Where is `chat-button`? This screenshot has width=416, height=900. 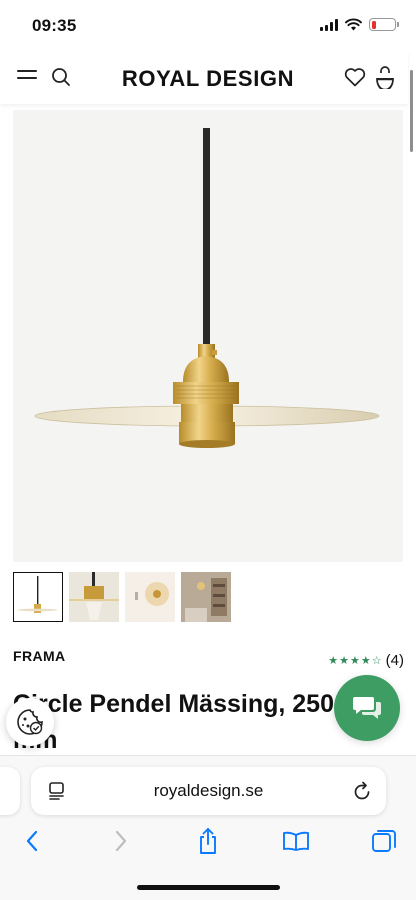 chat-button is located at coordinates (367, 708).